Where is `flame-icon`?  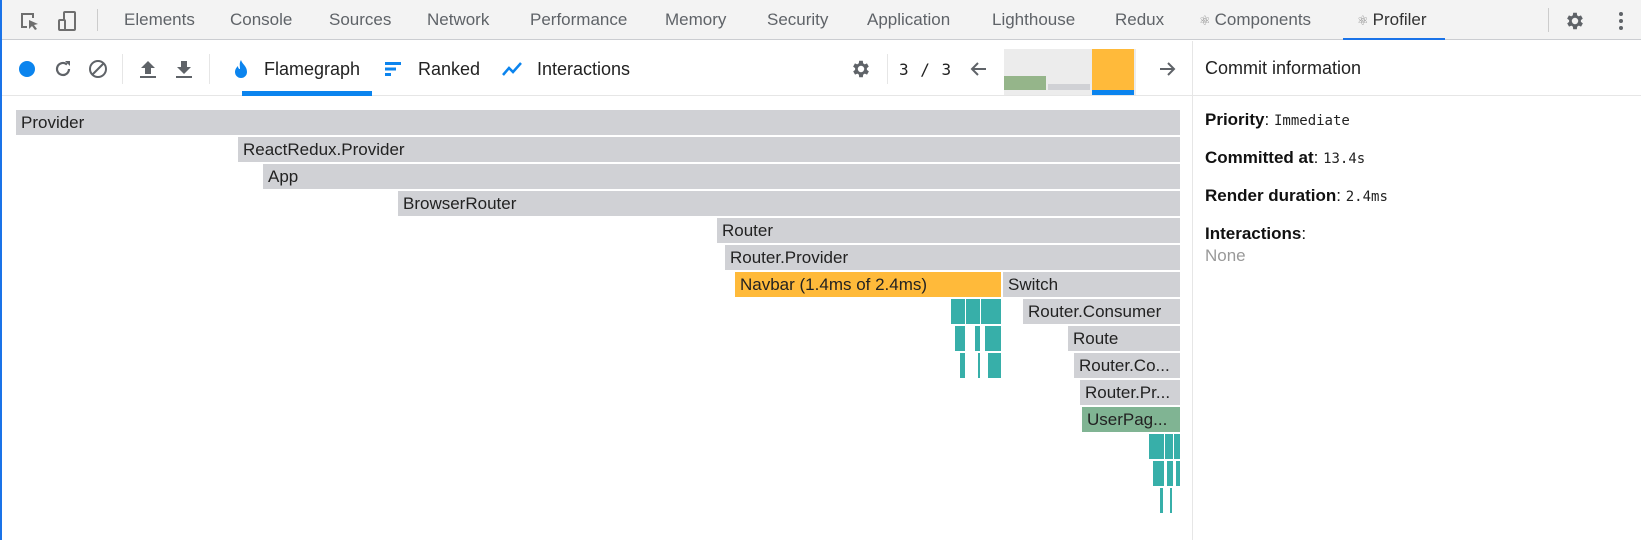
flame-icon is located at coordinates (241, 69).